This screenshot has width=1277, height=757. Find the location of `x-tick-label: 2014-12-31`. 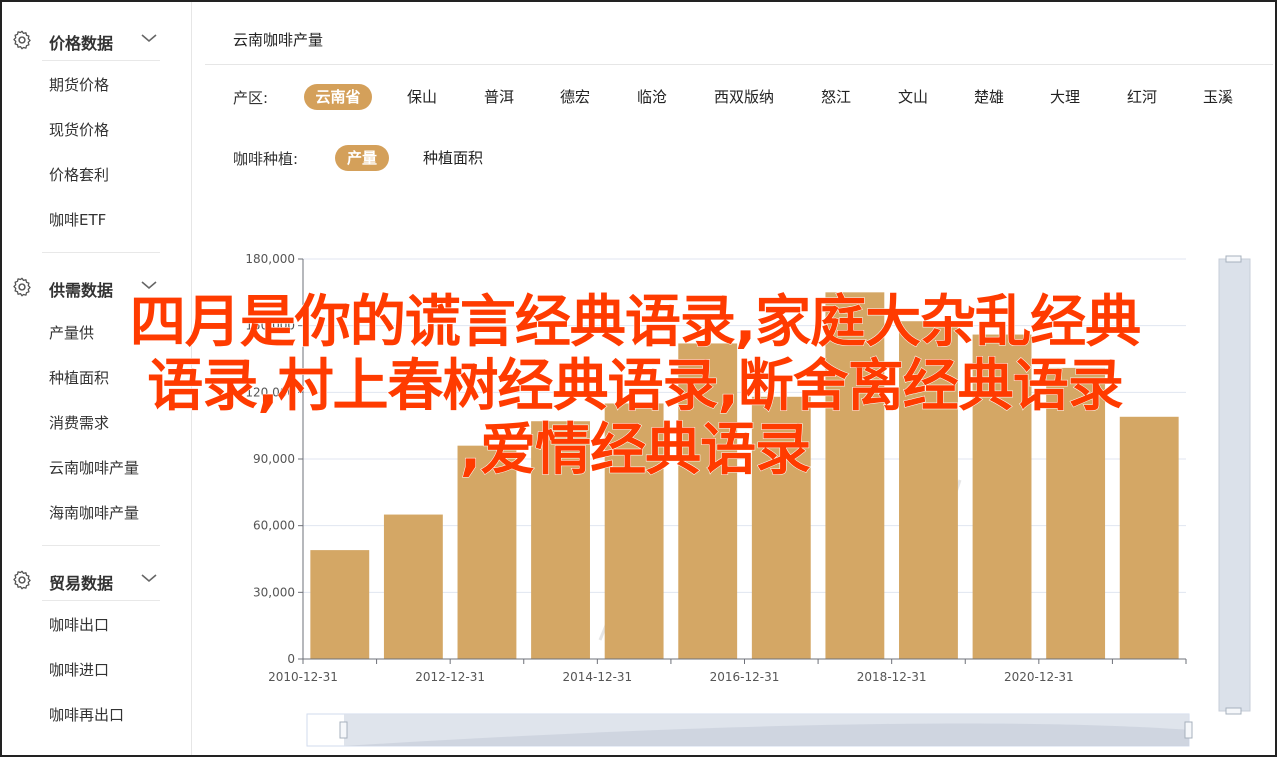

x-tick-label: 2014-12-31 is located at coordinates (597, 677).